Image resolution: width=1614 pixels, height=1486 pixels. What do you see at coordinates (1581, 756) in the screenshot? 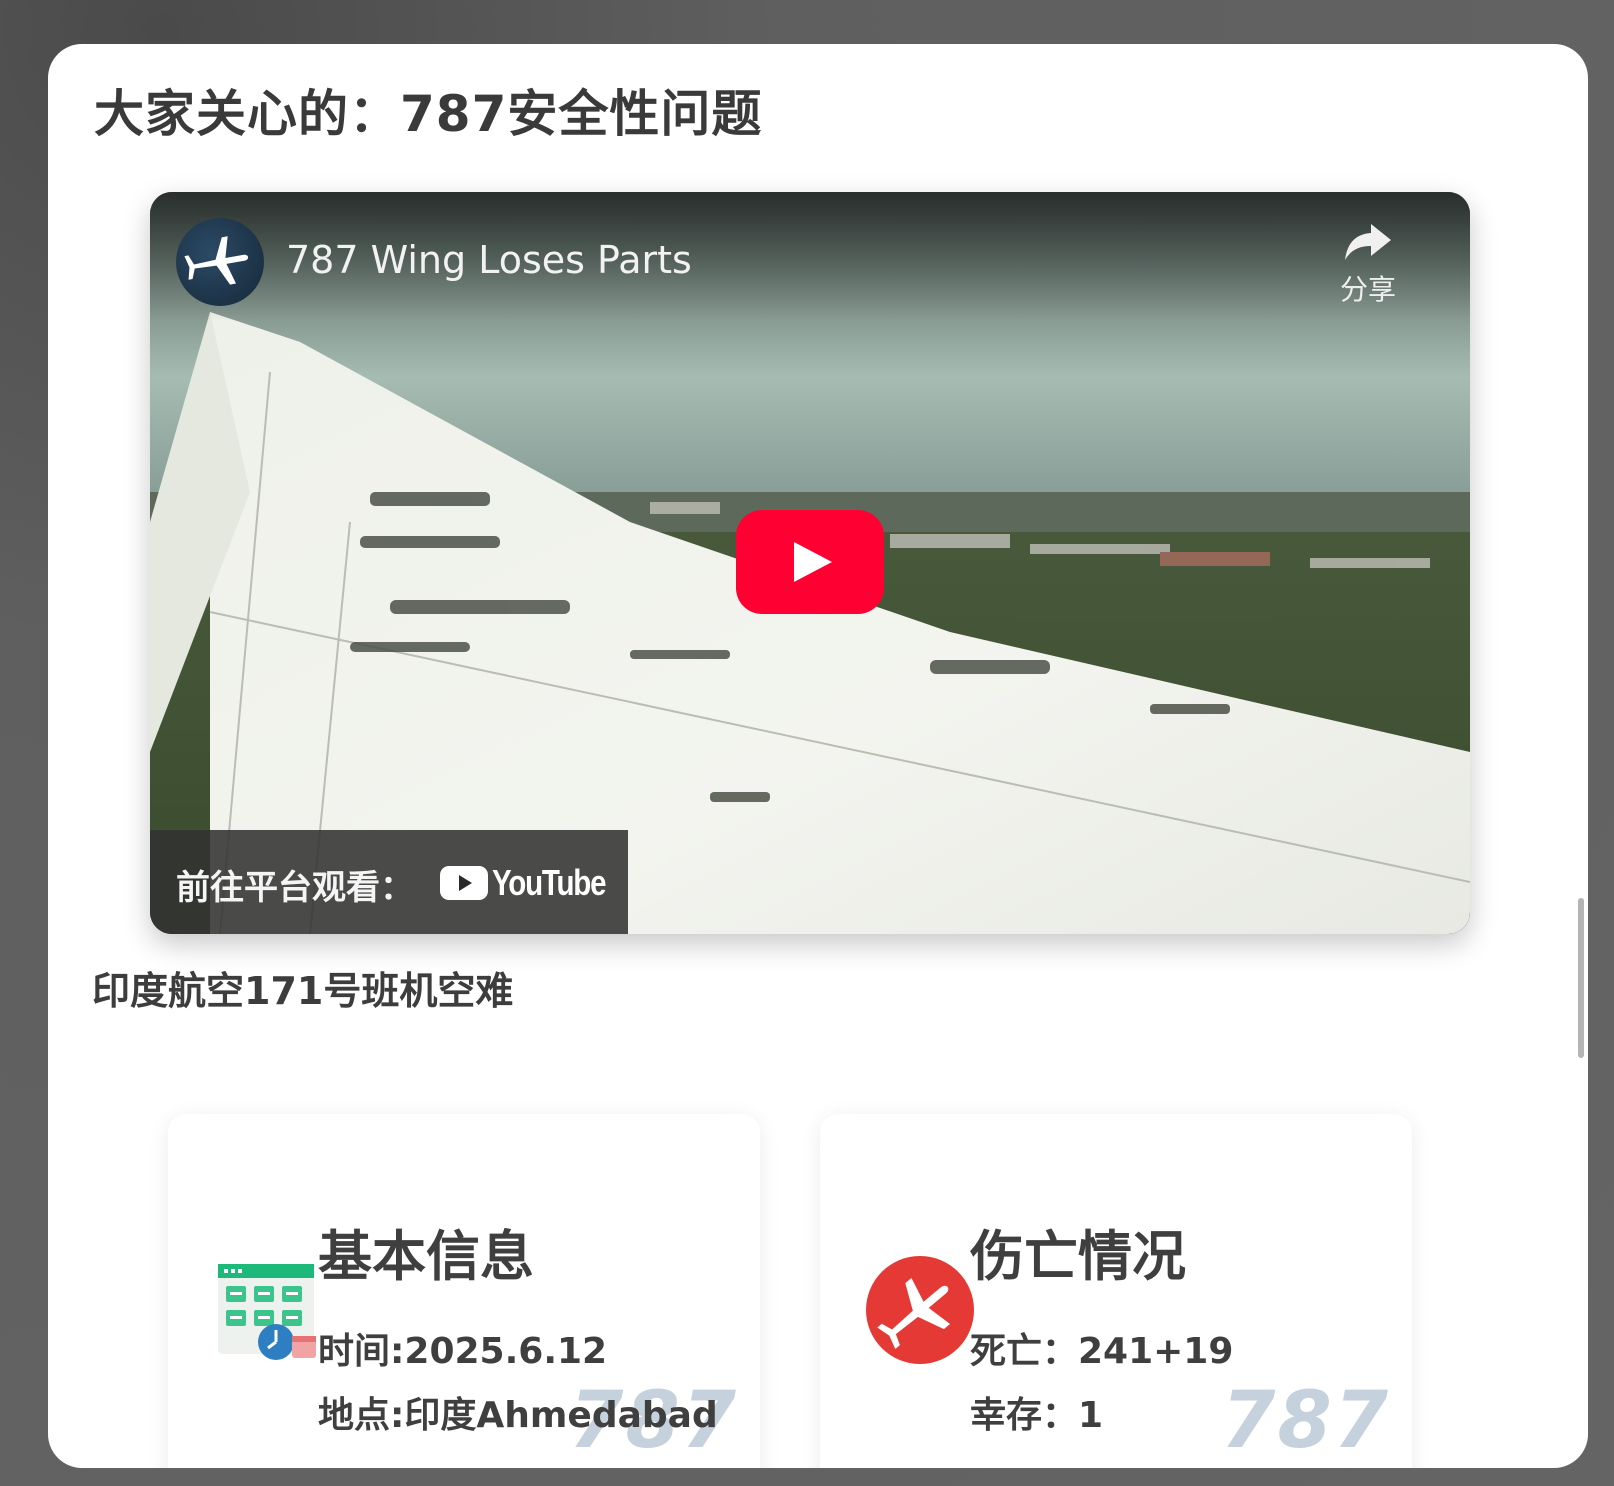
I see `scrollbar` at bounding box center [1581, 756].